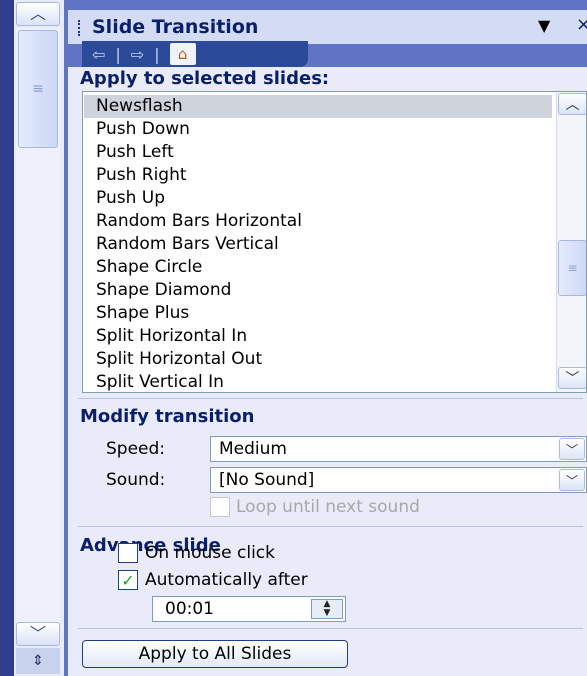  Describe the element at coordinates (267, 480) in the screenshot. I see `sound-value: [No Sound]` at that location.